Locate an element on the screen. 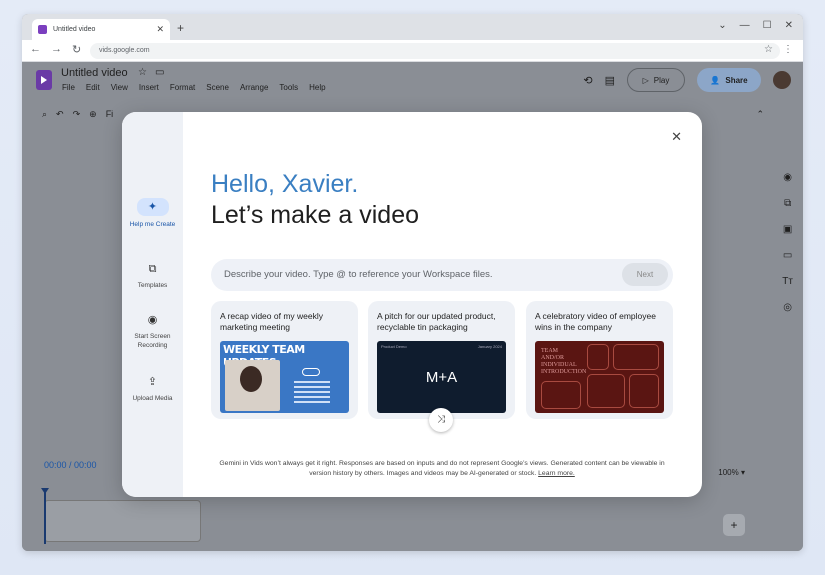  media-rail-icon: ▣ is located at coordinates (787, 229).